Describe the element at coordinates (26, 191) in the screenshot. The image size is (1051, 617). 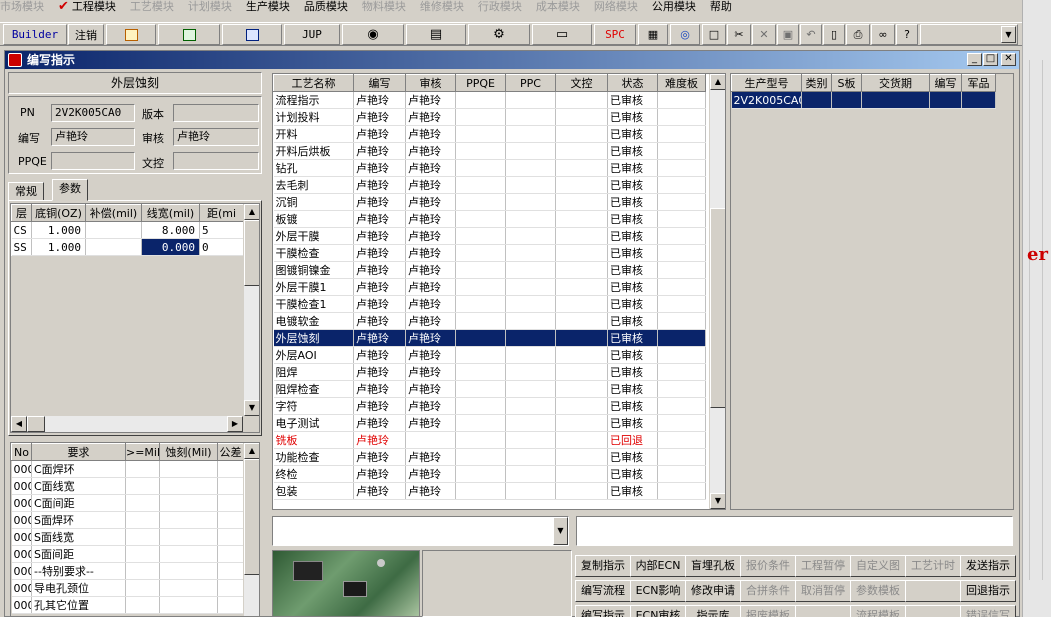
I see `tab-general: 常规` at that location.